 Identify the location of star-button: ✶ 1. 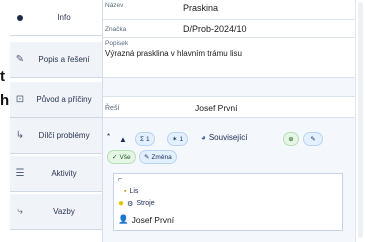
(178, 139).